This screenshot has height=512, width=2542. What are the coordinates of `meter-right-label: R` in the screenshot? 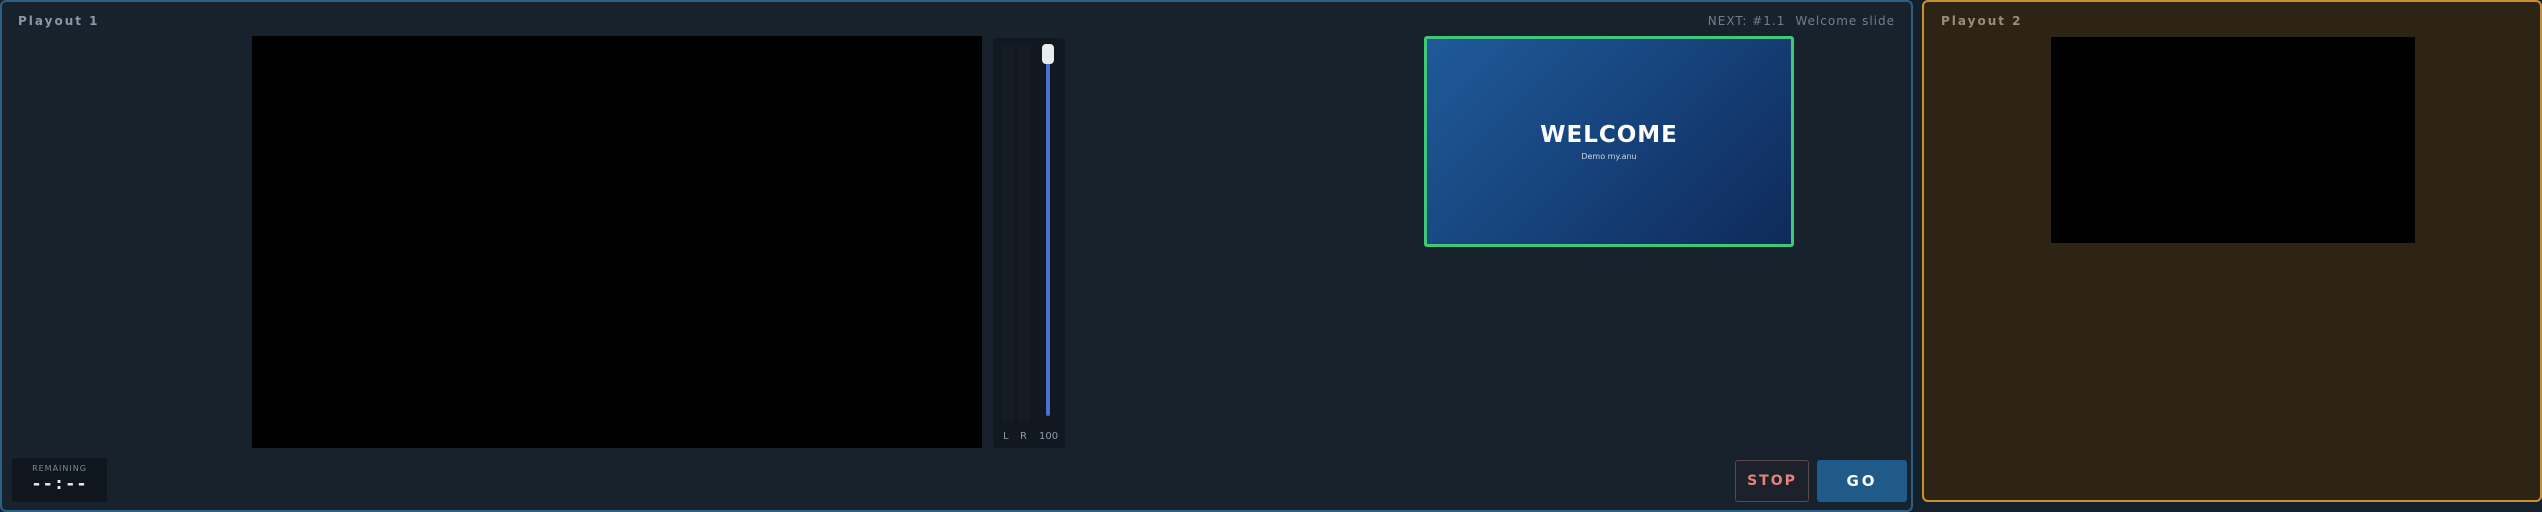 It's located at (1023, 436).